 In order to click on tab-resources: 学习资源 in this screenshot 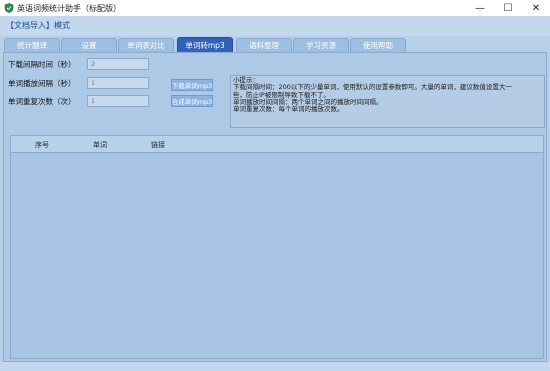, I will do `click(321, 45)`.